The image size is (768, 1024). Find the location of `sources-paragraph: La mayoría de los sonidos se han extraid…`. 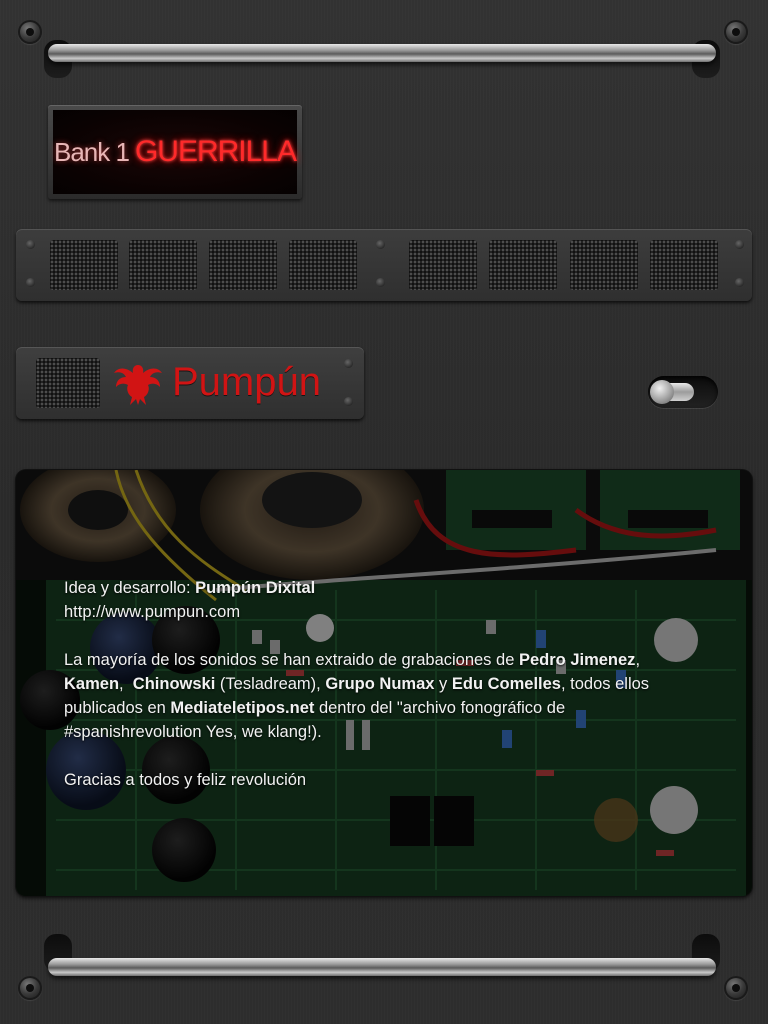

sources-paragraph: La mayoría de los sonidos se han extraid… is located at coordinates (357, 696).